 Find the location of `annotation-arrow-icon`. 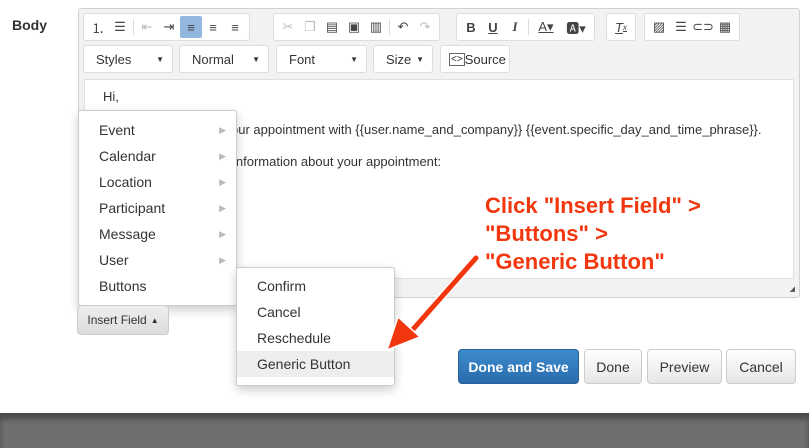

annotation-arrow-icon is located at coordinates (432, 303).